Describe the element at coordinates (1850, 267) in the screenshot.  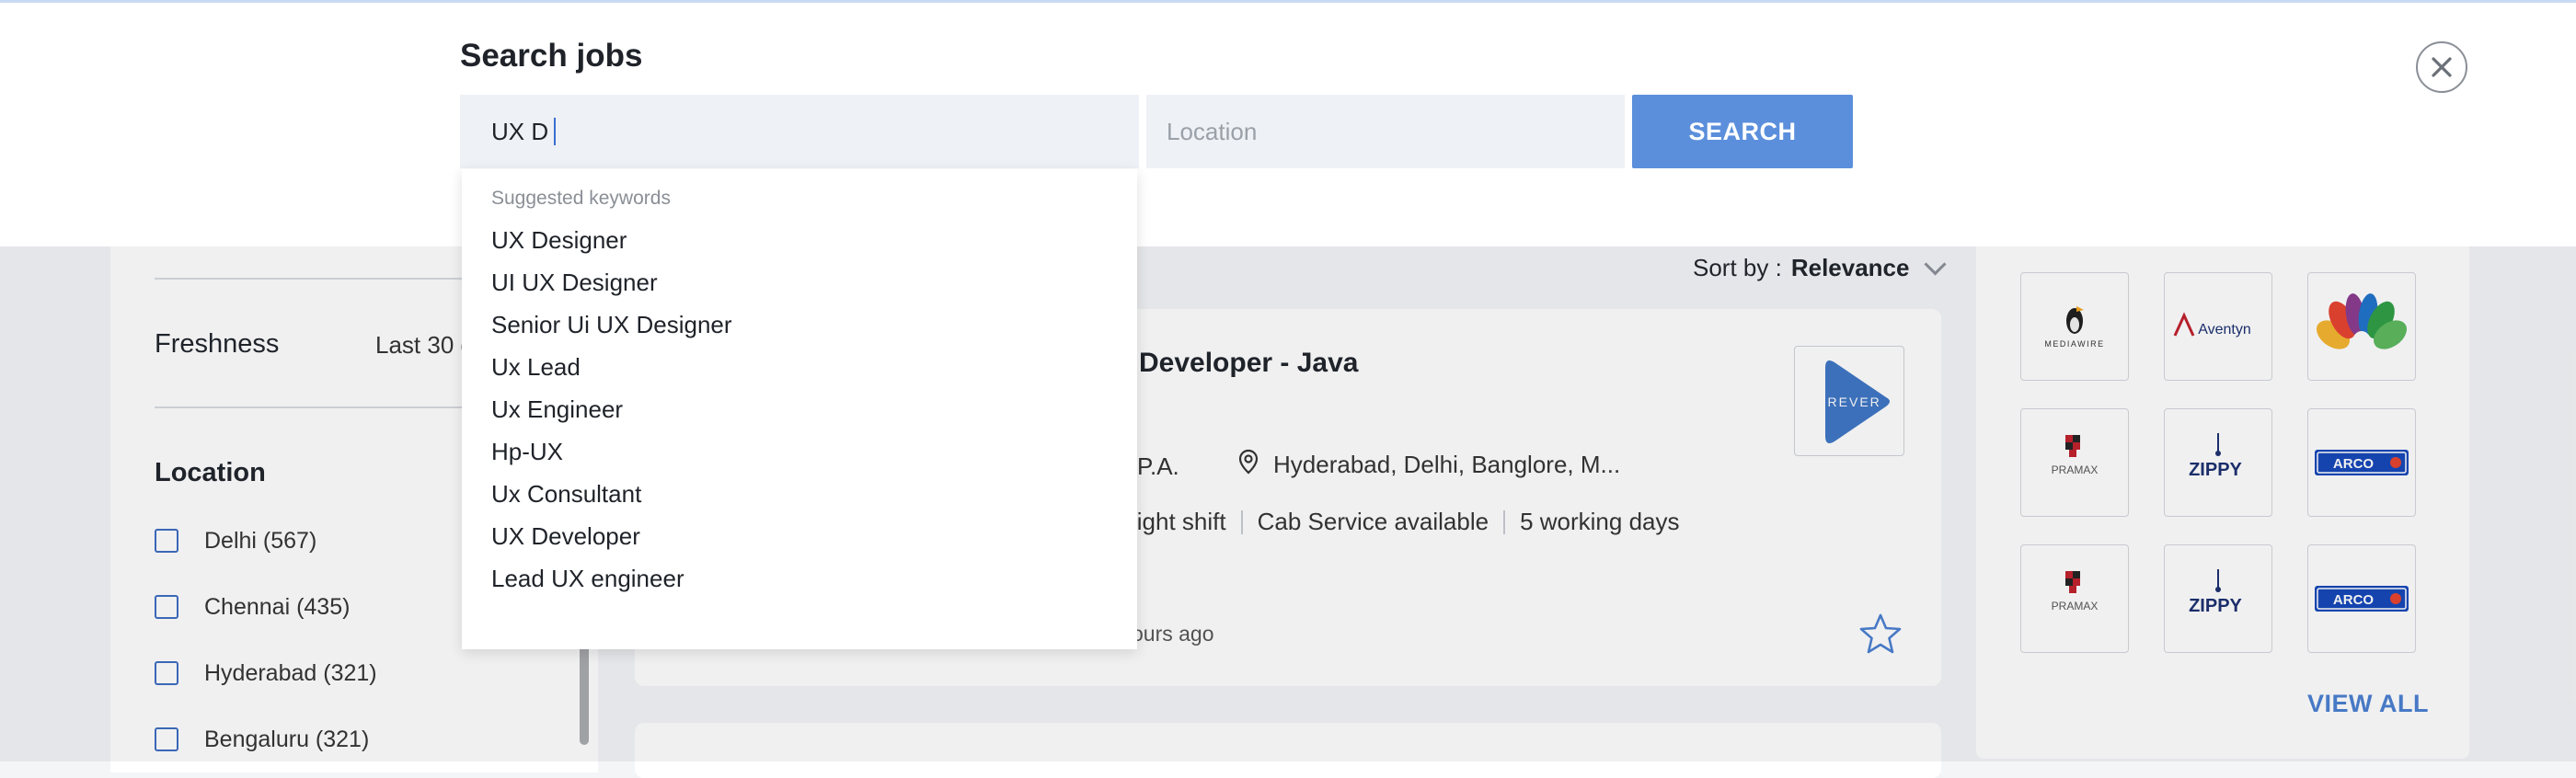
I see `sort-value: Relevance` at that location.